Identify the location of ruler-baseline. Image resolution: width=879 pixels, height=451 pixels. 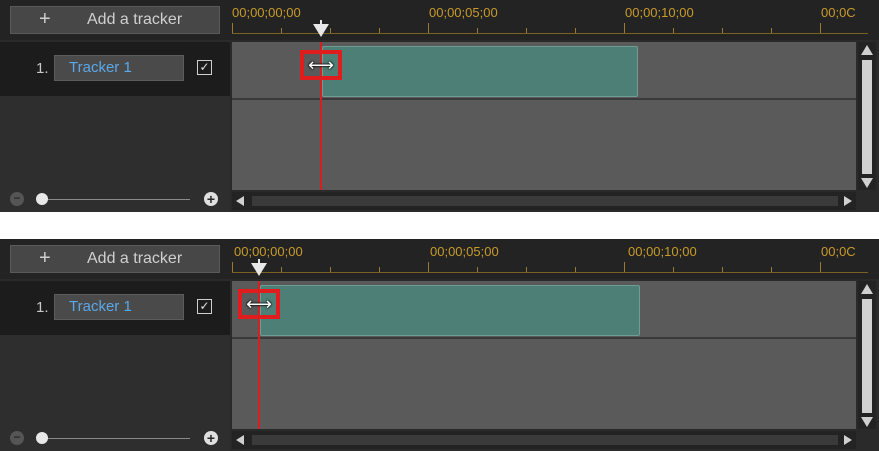
(550, 272).